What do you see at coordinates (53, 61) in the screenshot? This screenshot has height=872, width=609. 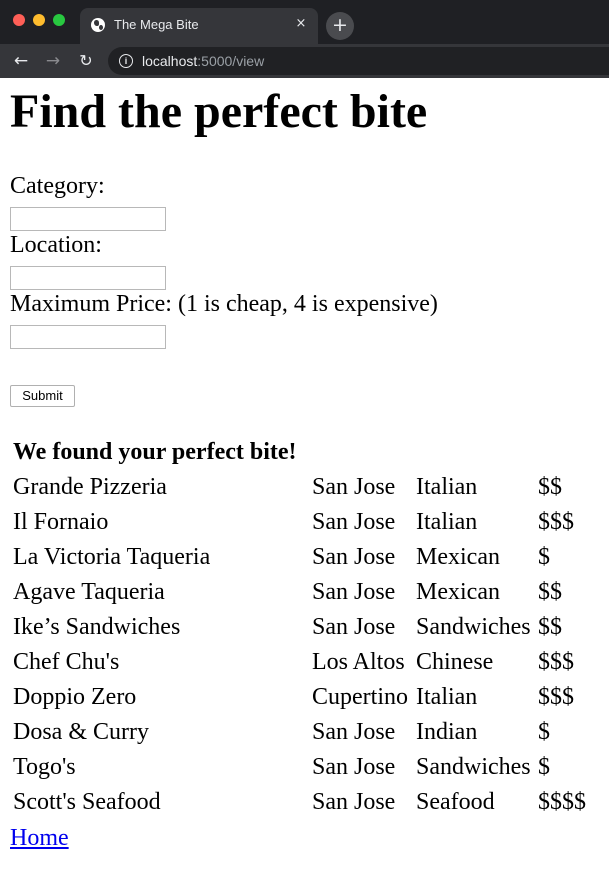 I see `forward-arrow-icon: →` at bounding box center [53, 61].